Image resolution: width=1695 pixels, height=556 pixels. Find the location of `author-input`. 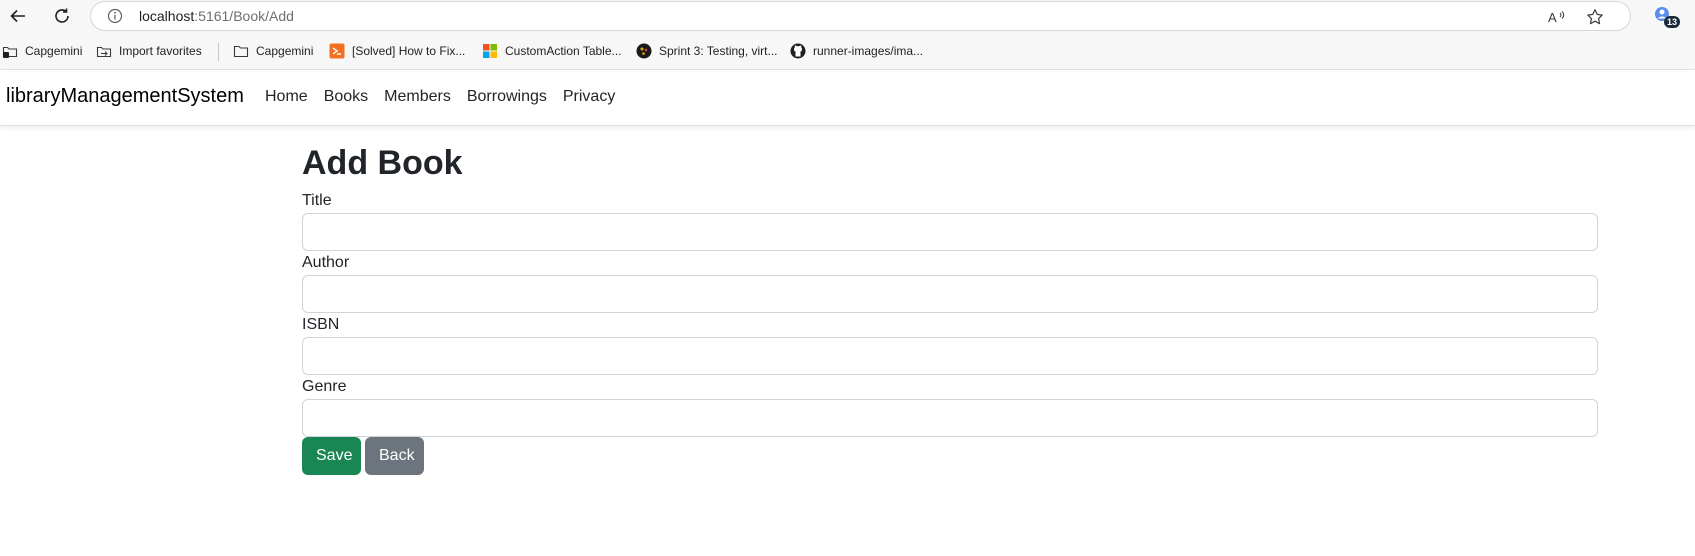

author-input is located at coordinates (950, 294).